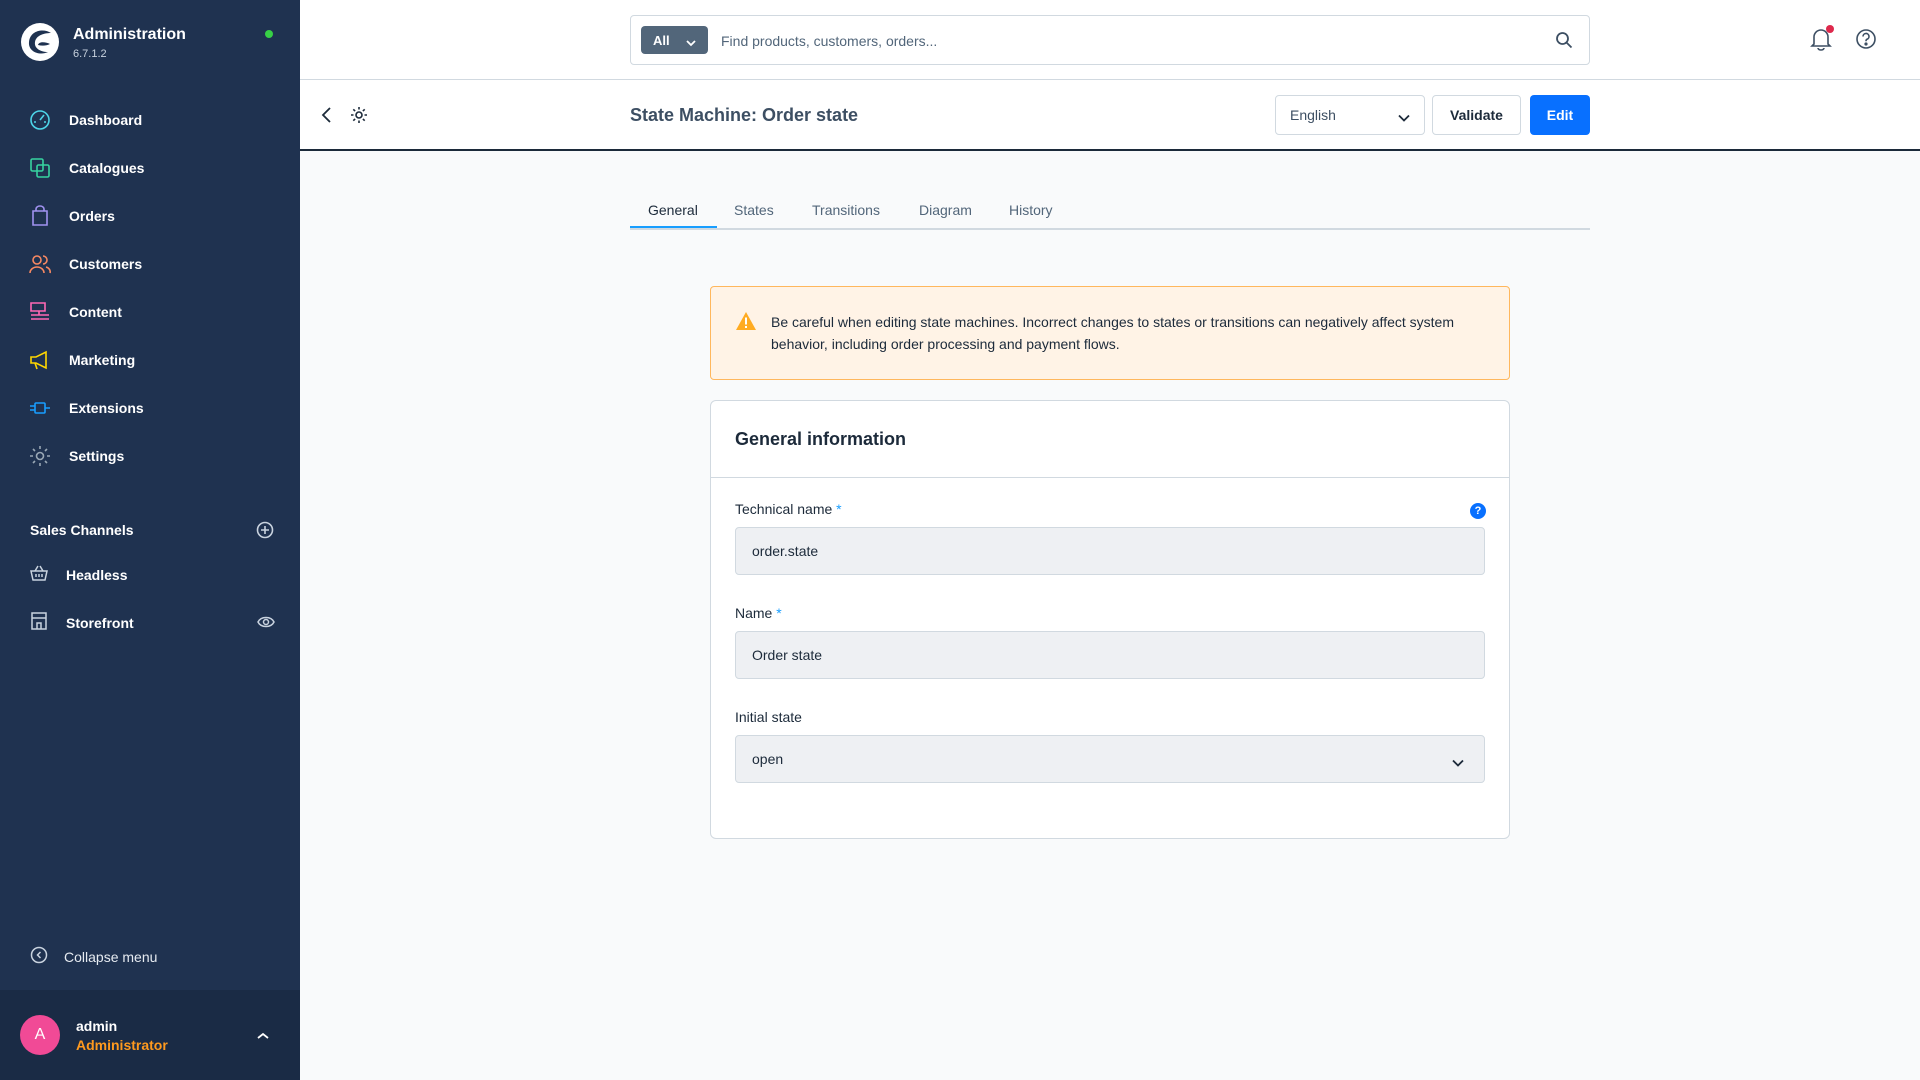  Describe the element at coordinates (1110, 759) in the screenshot. I see `initial-state-select: open` at that location.